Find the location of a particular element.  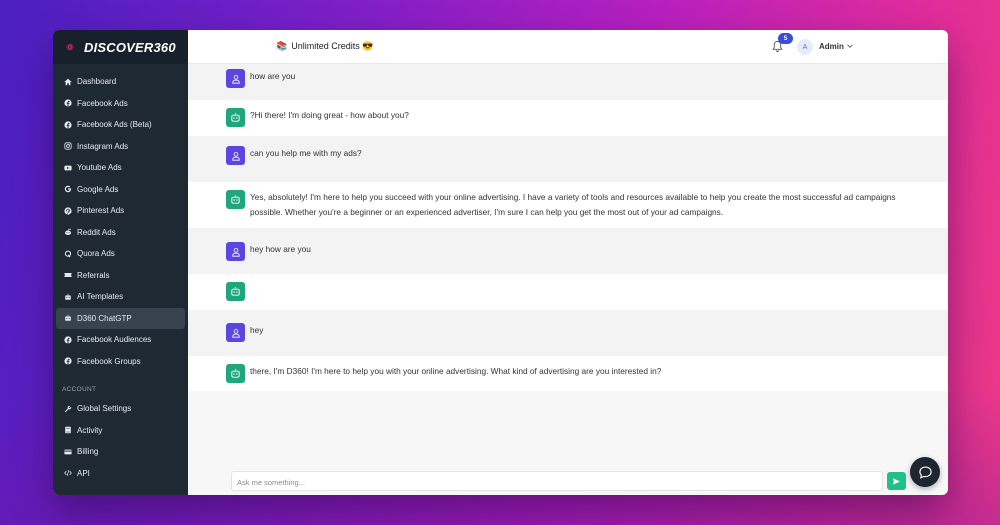

send-icon is located at coordinates (896, 481).